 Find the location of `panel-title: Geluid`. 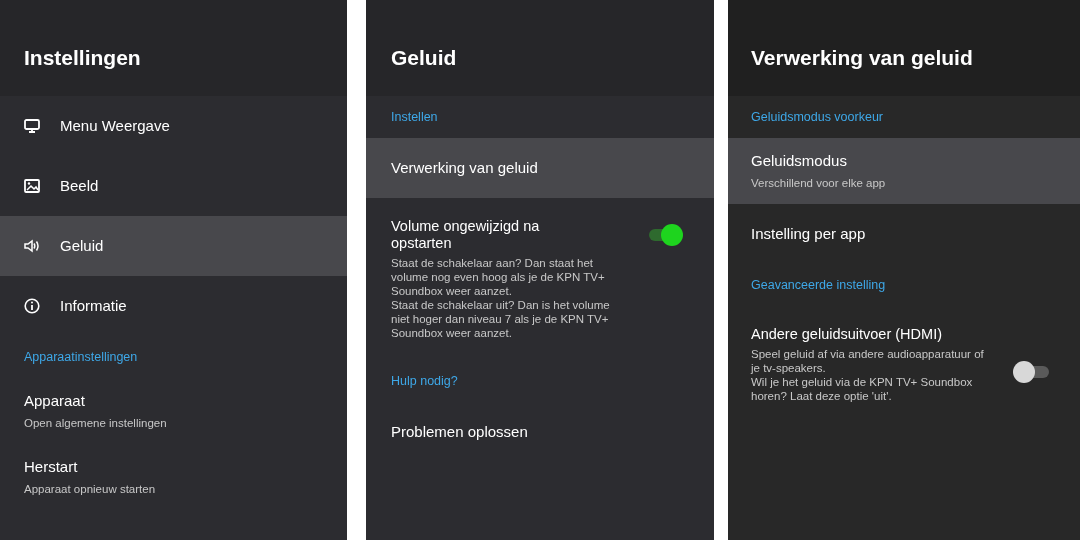

panel-title: Geluid is located at coordinates (424, 58).